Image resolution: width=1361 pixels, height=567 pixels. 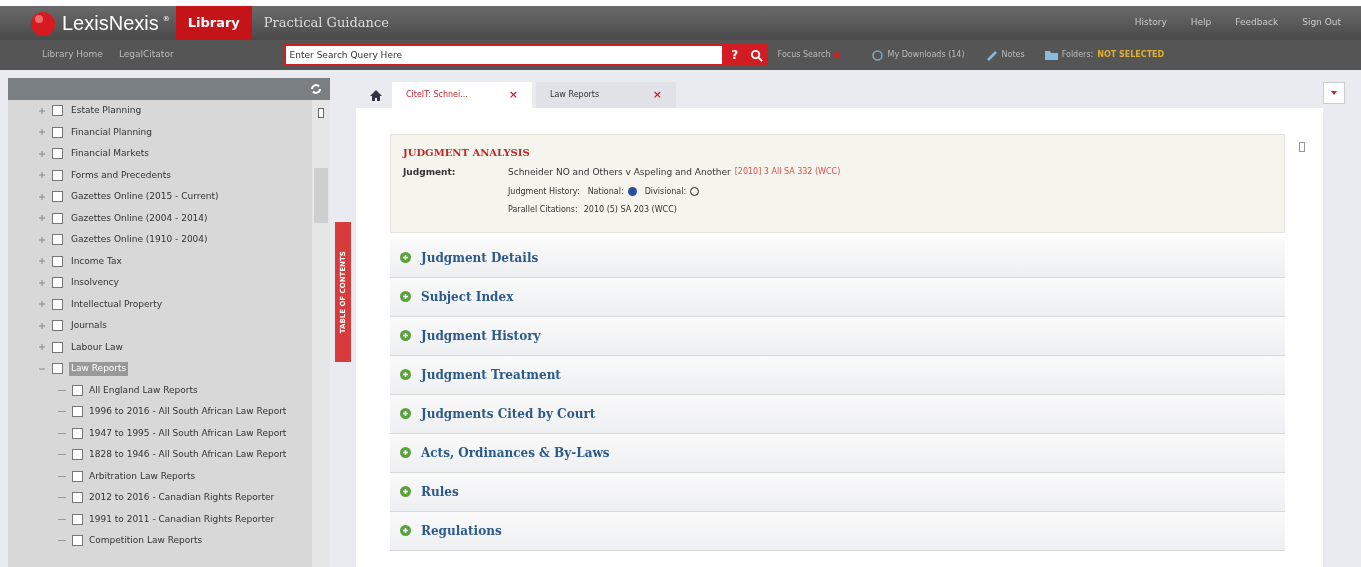 I want to click on header-link: History, so click(x=1150, y=23).